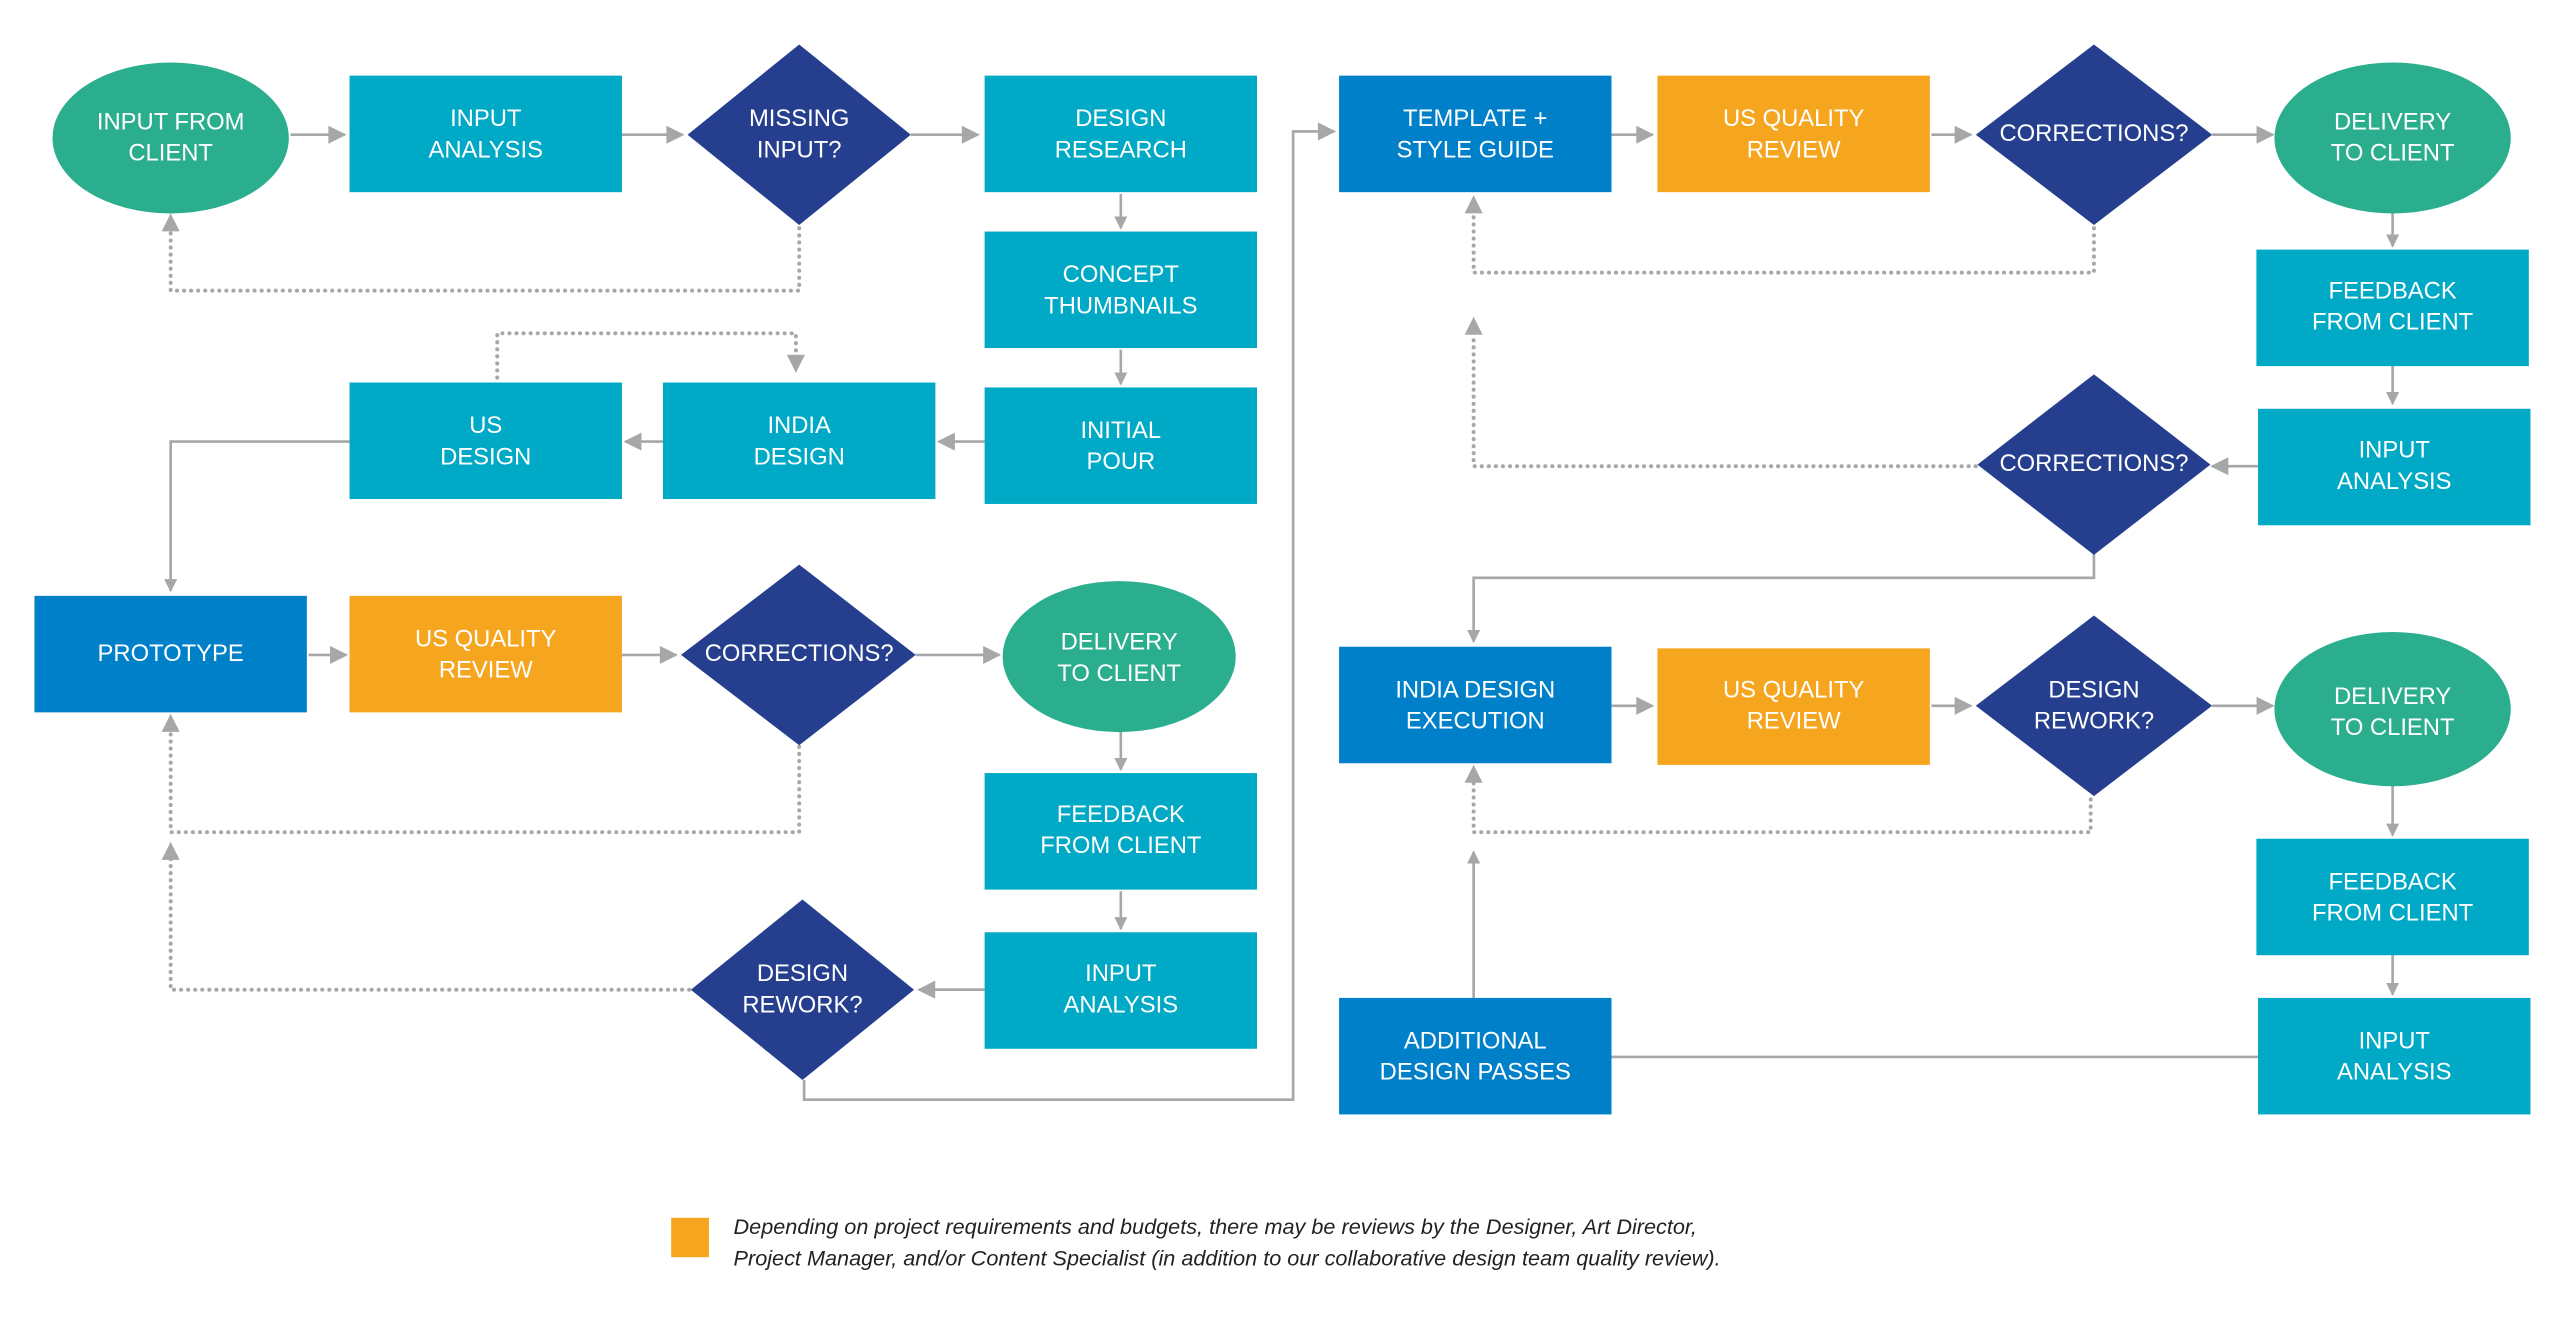  I want to click on node-label: EXECUTION, so click(1475, 720).